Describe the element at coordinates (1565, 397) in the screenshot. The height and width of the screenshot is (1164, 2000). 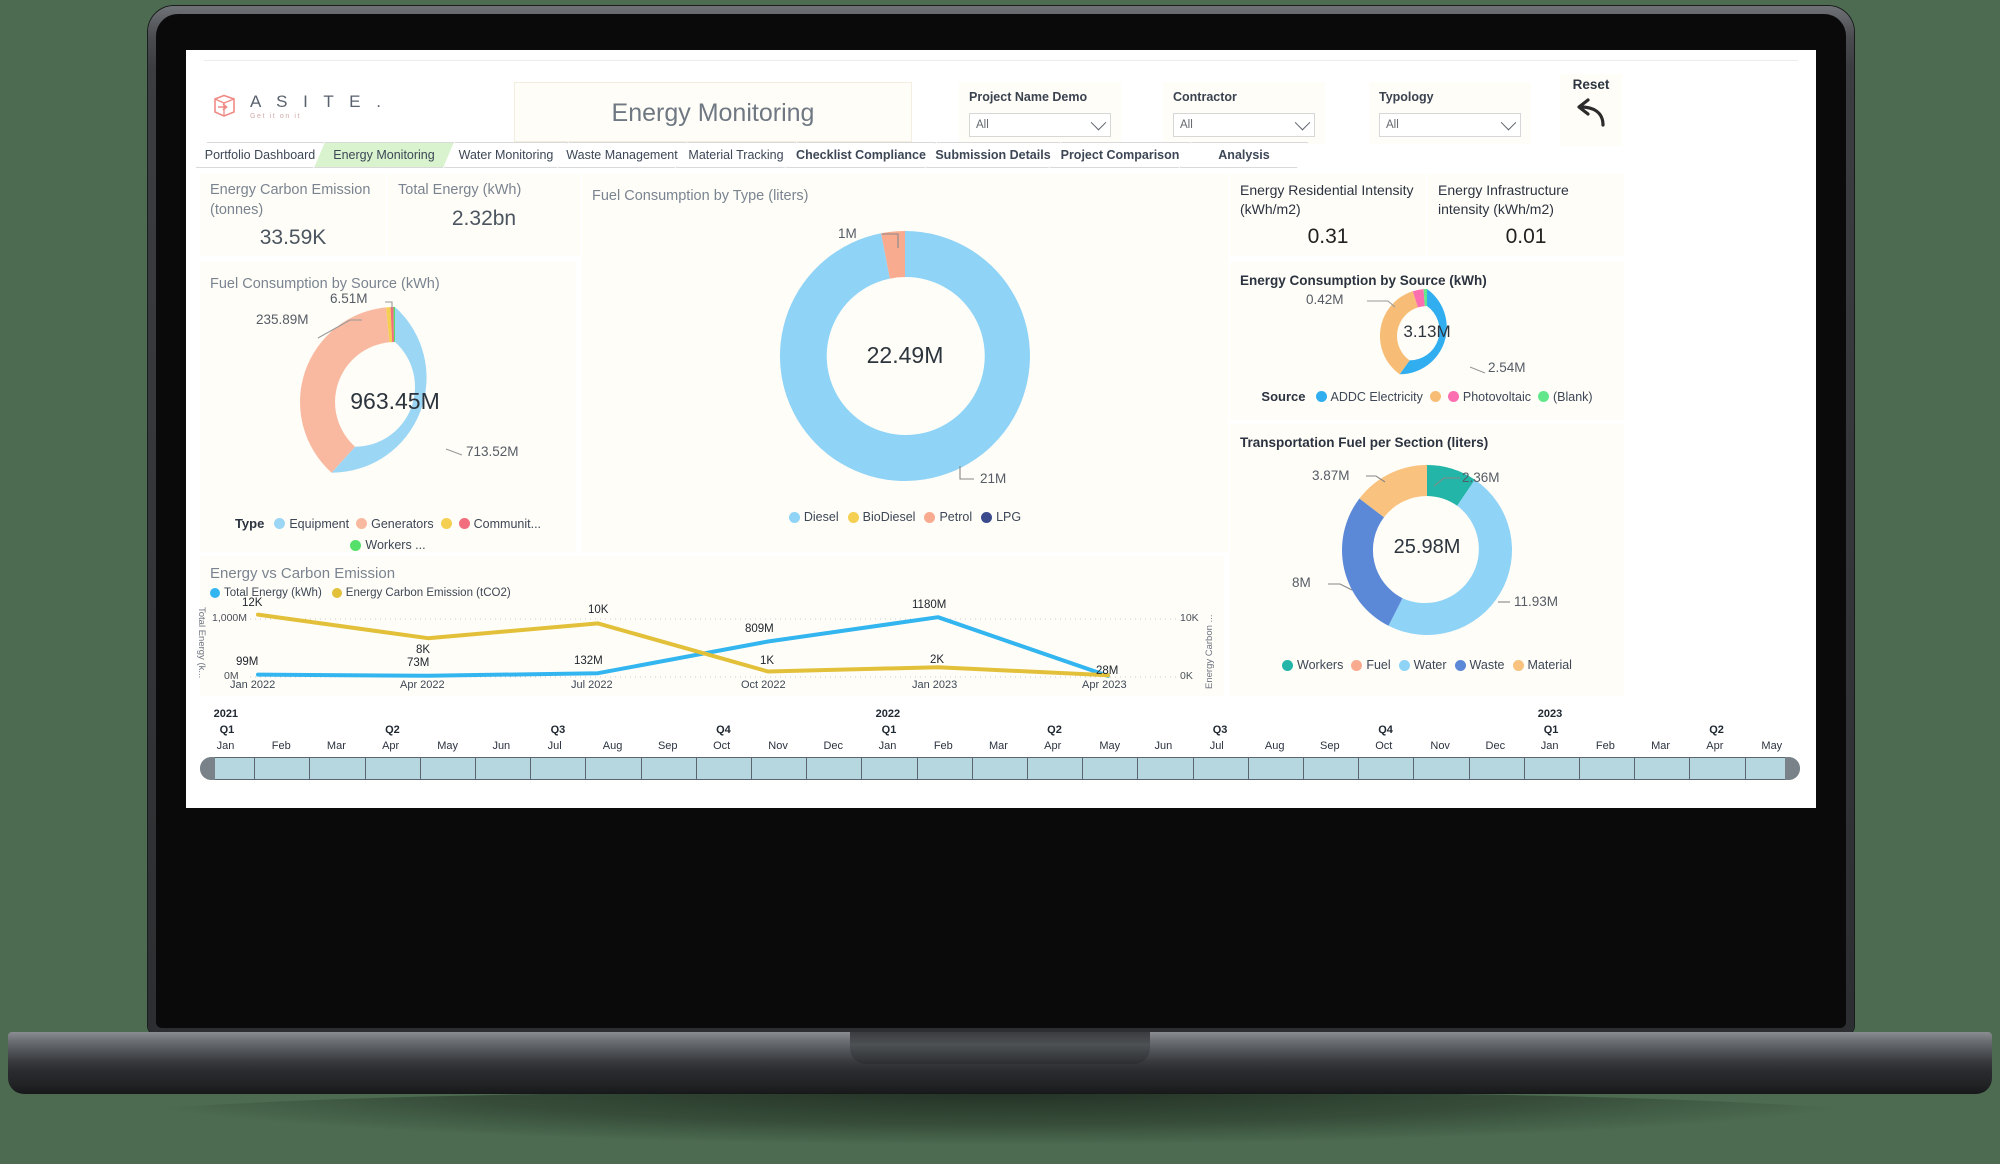
I see `legend-item--blank: (Blank)` at that location.